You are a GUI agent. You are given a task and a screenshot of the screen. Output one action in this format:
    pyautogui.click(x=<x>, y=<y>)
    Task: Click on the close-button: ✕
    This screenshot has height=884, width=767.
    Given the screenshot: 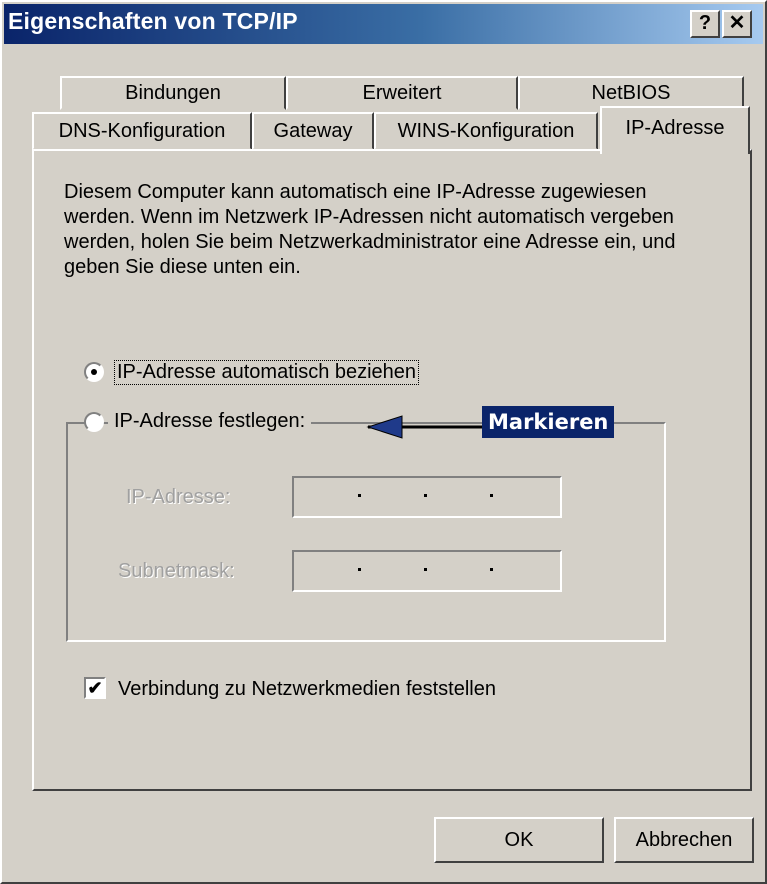 What is the action you would take?
    pyautogui.click(x=737, y=24)
    